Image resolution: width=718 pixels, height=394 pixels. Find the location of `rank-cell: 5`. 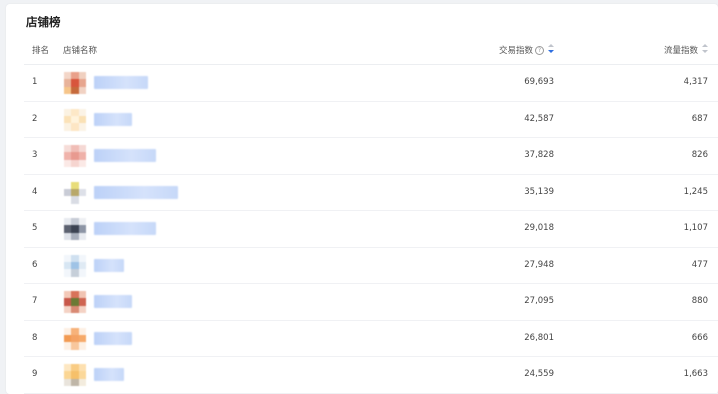

rank-cell: 5 is located at coordinates (35, 228).